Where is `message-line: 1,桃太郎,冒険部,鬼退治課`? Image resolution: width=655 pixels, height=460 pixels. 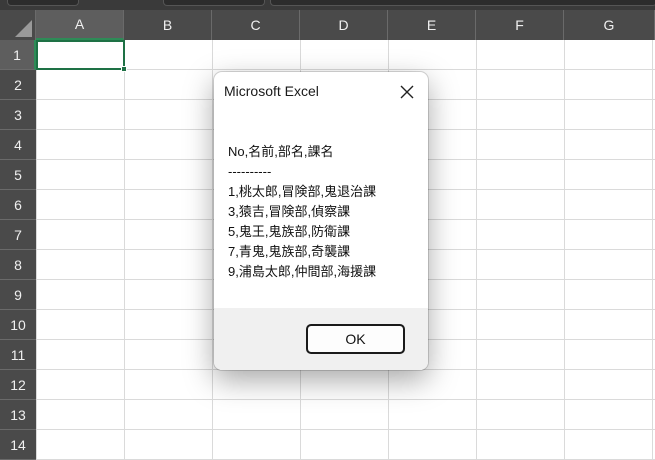
message-line: 1,桃太郎,冒険部,鬼退治課 is located at coordinates (302, 191).